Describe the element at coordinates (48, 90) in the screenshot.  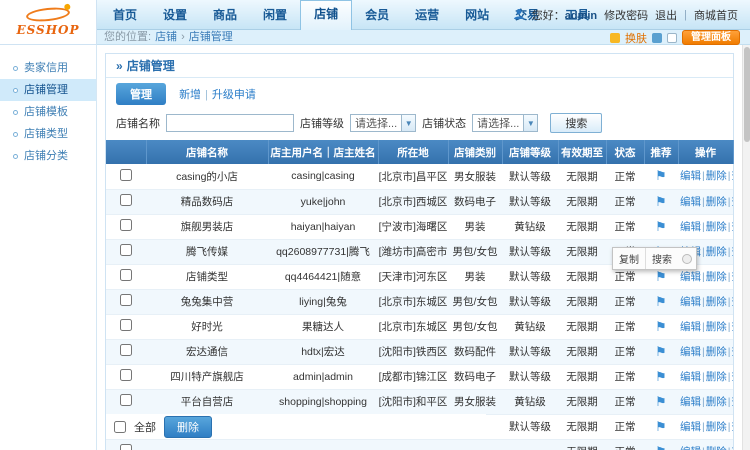
I see `sidebar-item-shop-manage: 店铺管理` at that location.